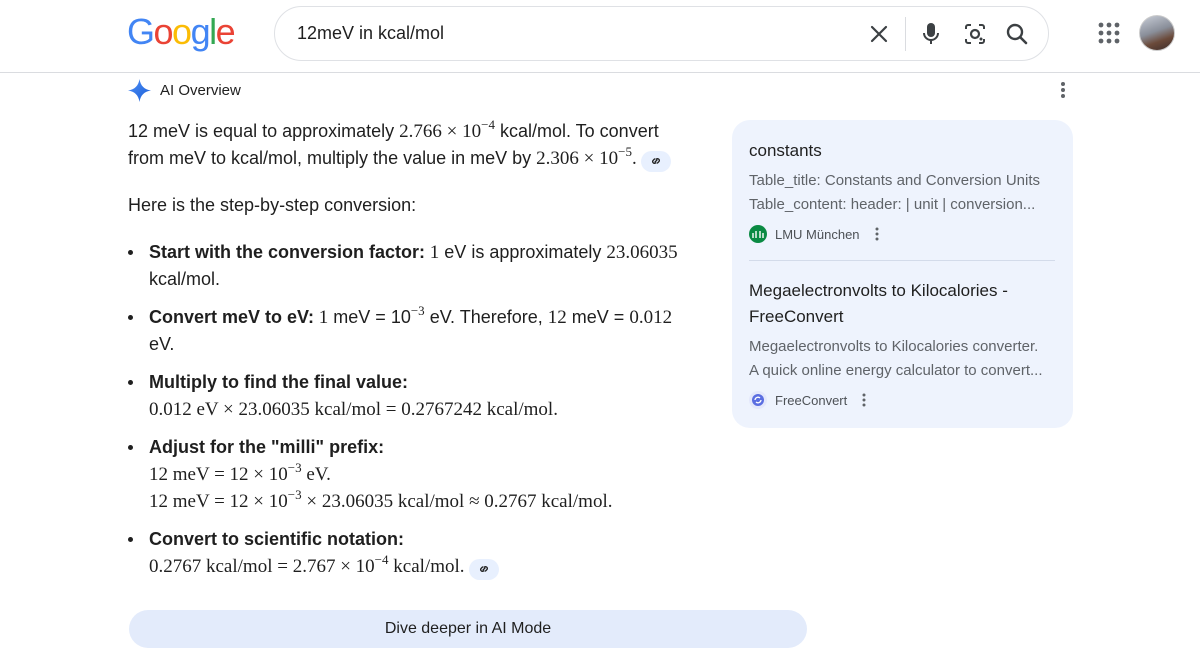  Describe the element at coordinates (577, 158) in the screenshot. I see `summary-value-2: 2.306 × 10` at that location.